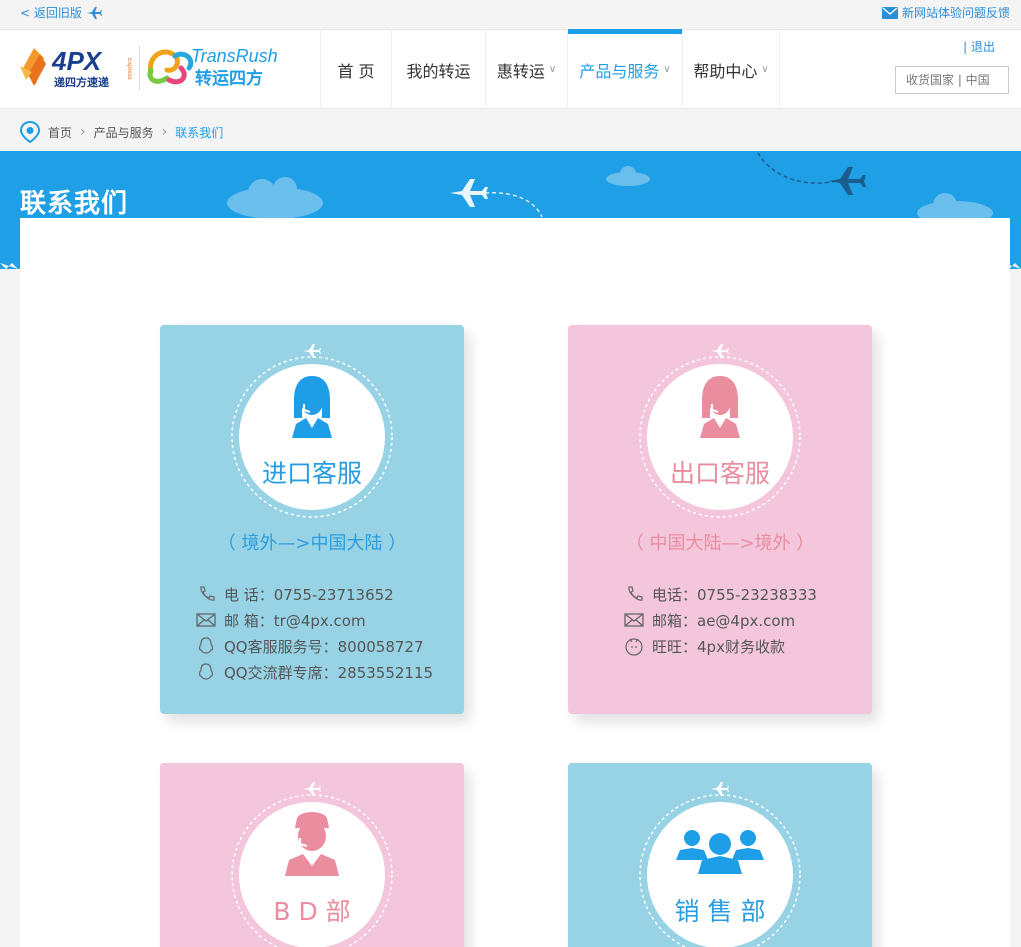 This screenshot has height=947, width=1021. I want to click on nav-my-transfer: 我的转运, so click(438, 69).